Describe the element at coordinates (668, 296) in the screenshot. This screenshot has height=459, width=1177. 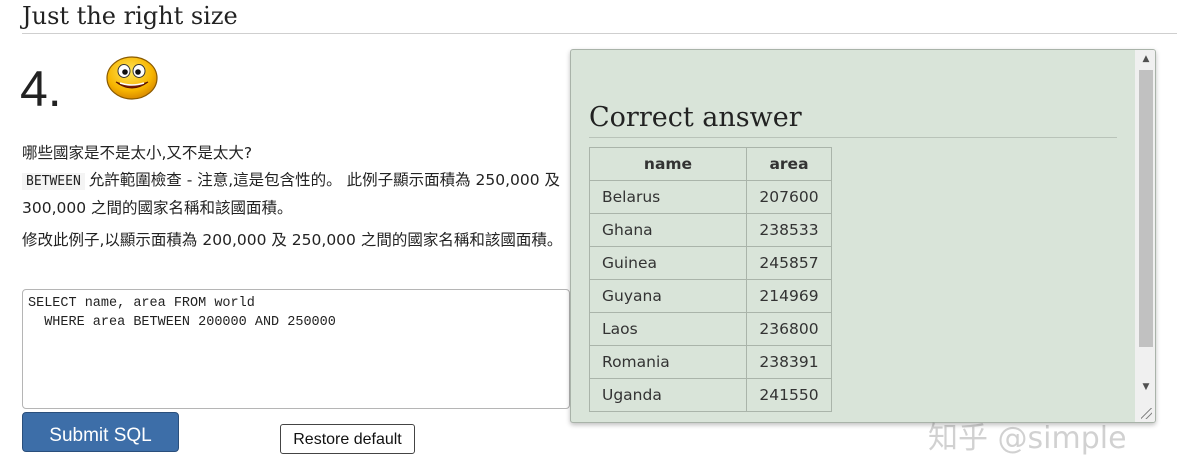
I see `cell-name: Guyana` at that location.